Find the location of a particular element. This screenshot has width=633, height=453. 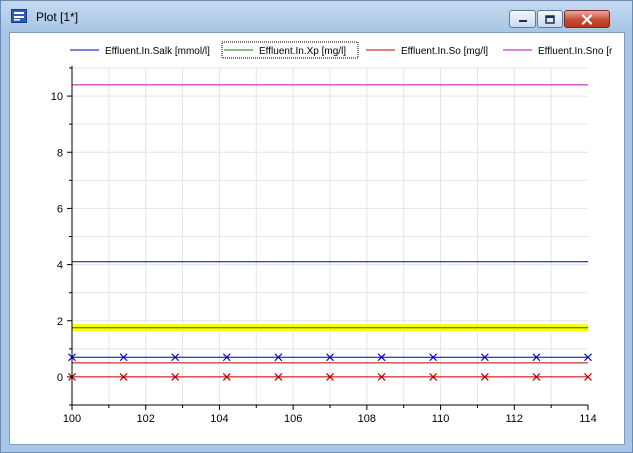

close-icon is located at coordinates (587, 19).